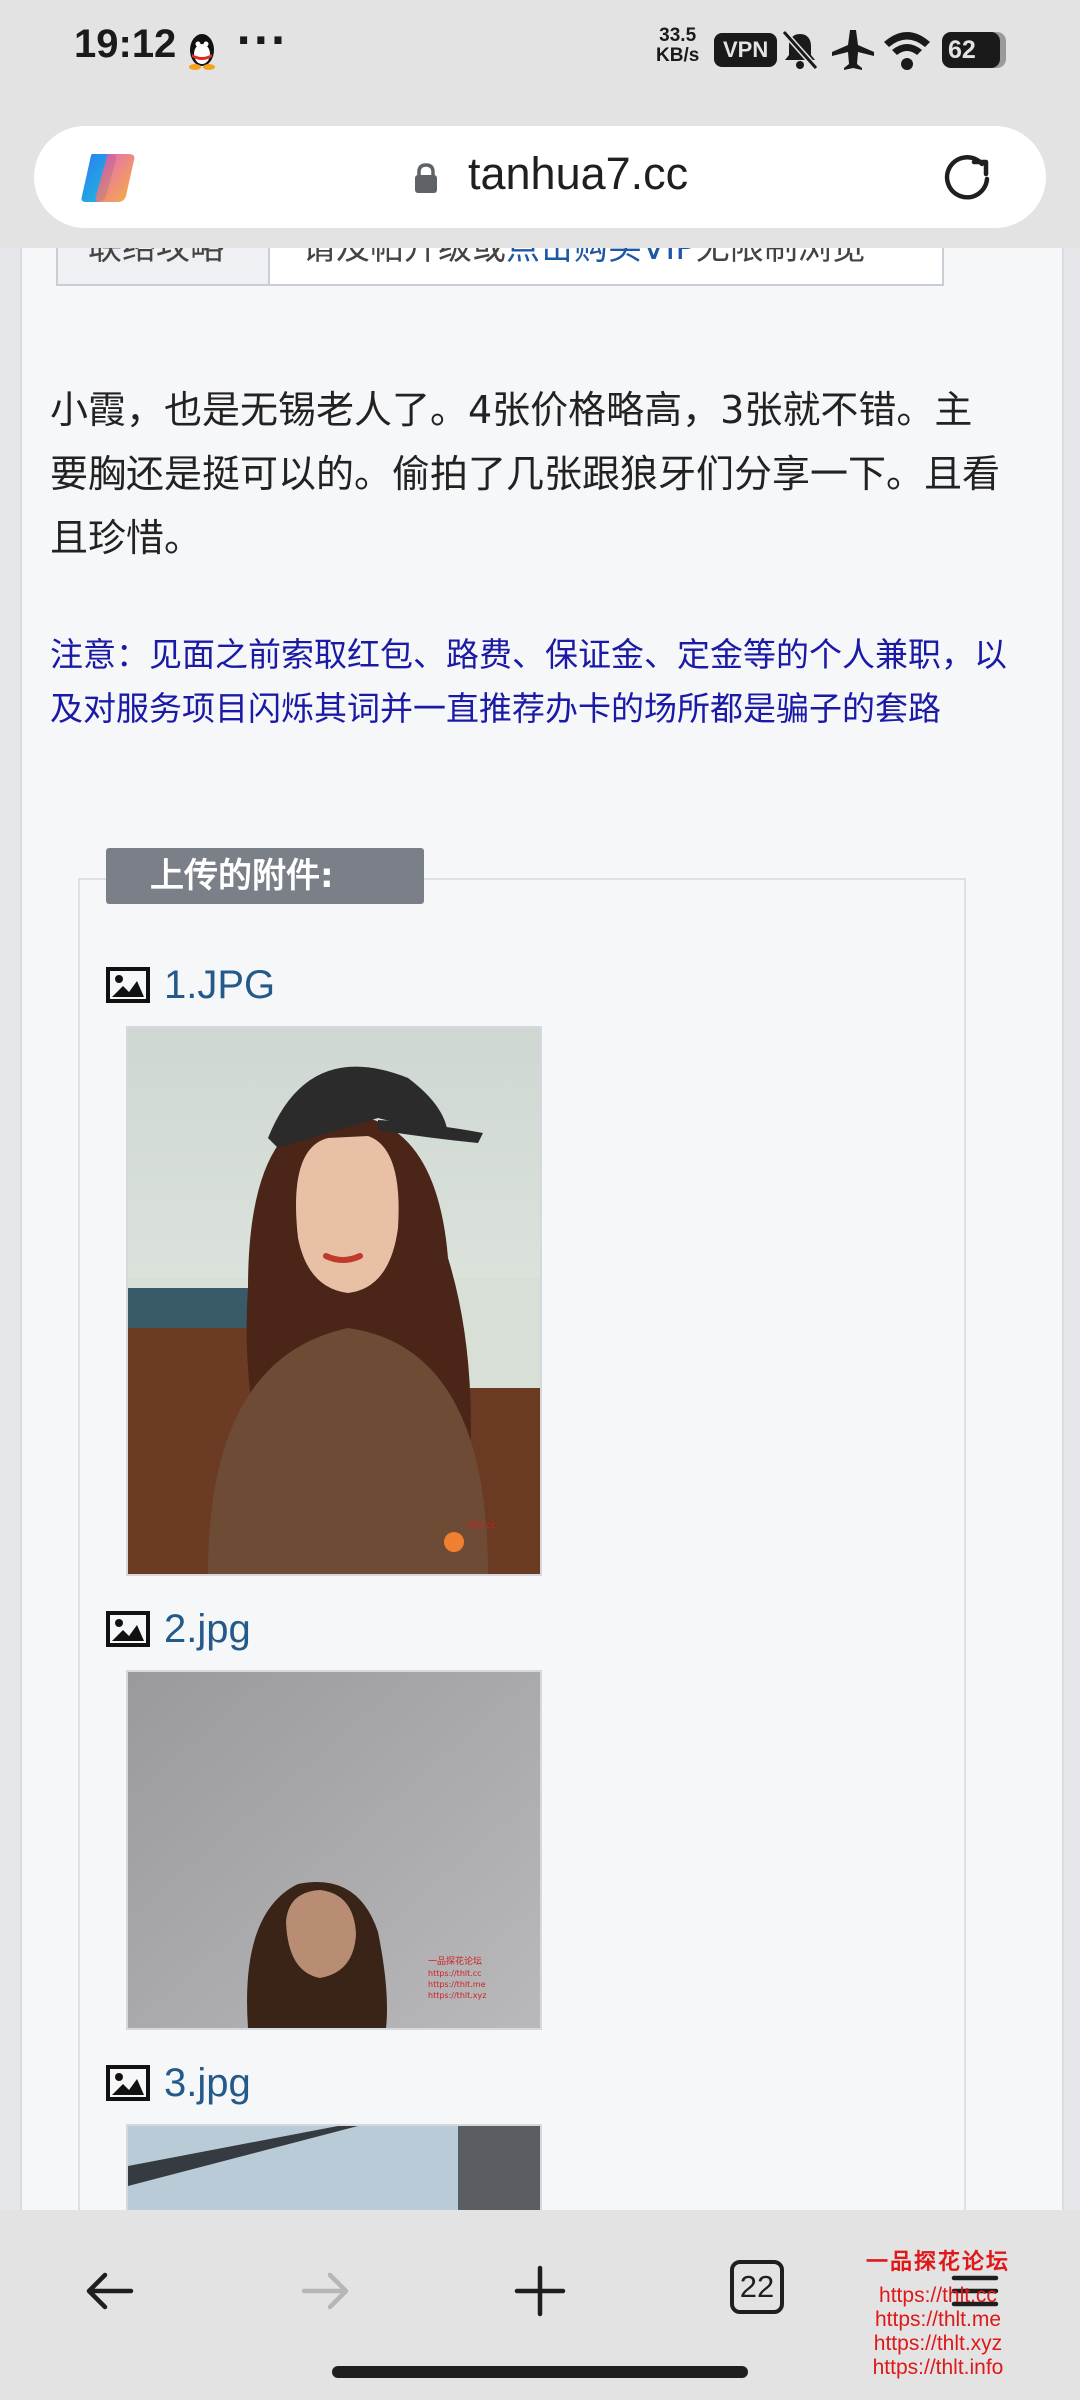 Image resolution: width=1080 pixels, height=2400 pixels. Describe the element at coordinates (578, 174) in the screenshot. I see `url-text: tanhua7.cc` at that location.